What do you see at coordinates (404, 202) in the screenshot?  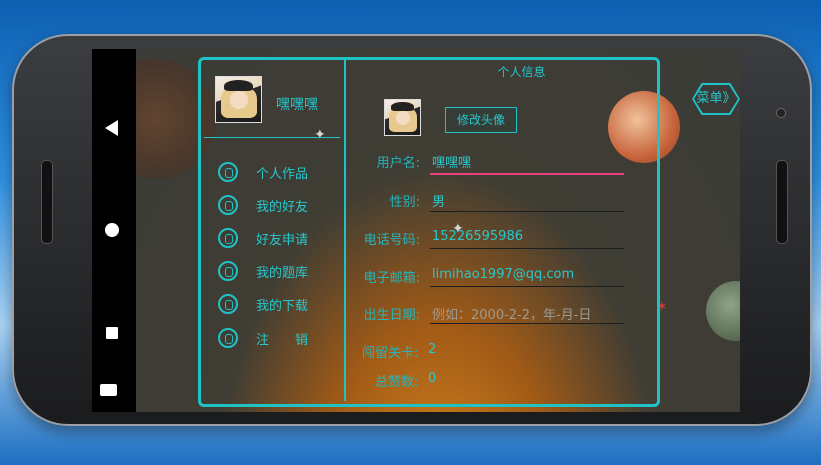 I see `gender-label: 性别:` at bounding box center [404, 202].